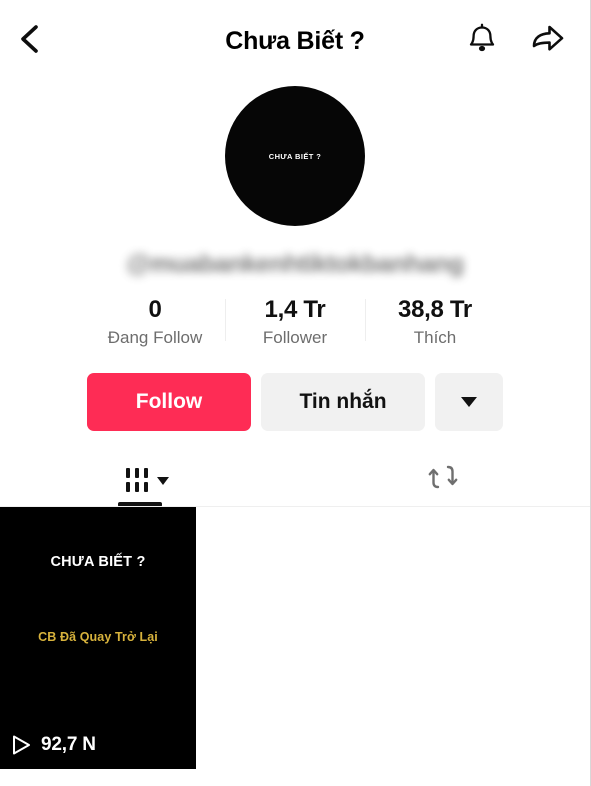 The image size is (591, 786). I want to click on stat-following: 0 Đang Follow, so click(155, 323).